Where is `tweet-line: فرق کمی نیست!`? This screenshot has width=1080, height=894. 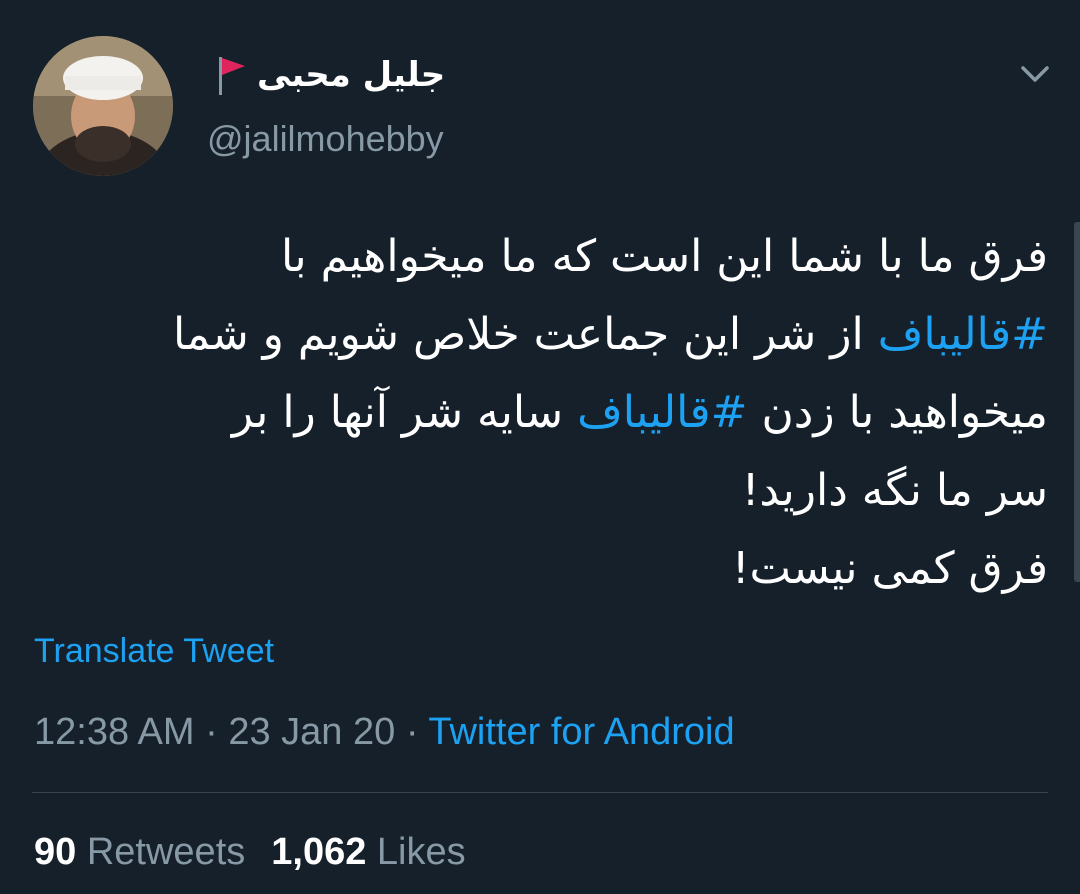
tweet-line: فرق کمی نیست! is located at coordinates (539, 569).